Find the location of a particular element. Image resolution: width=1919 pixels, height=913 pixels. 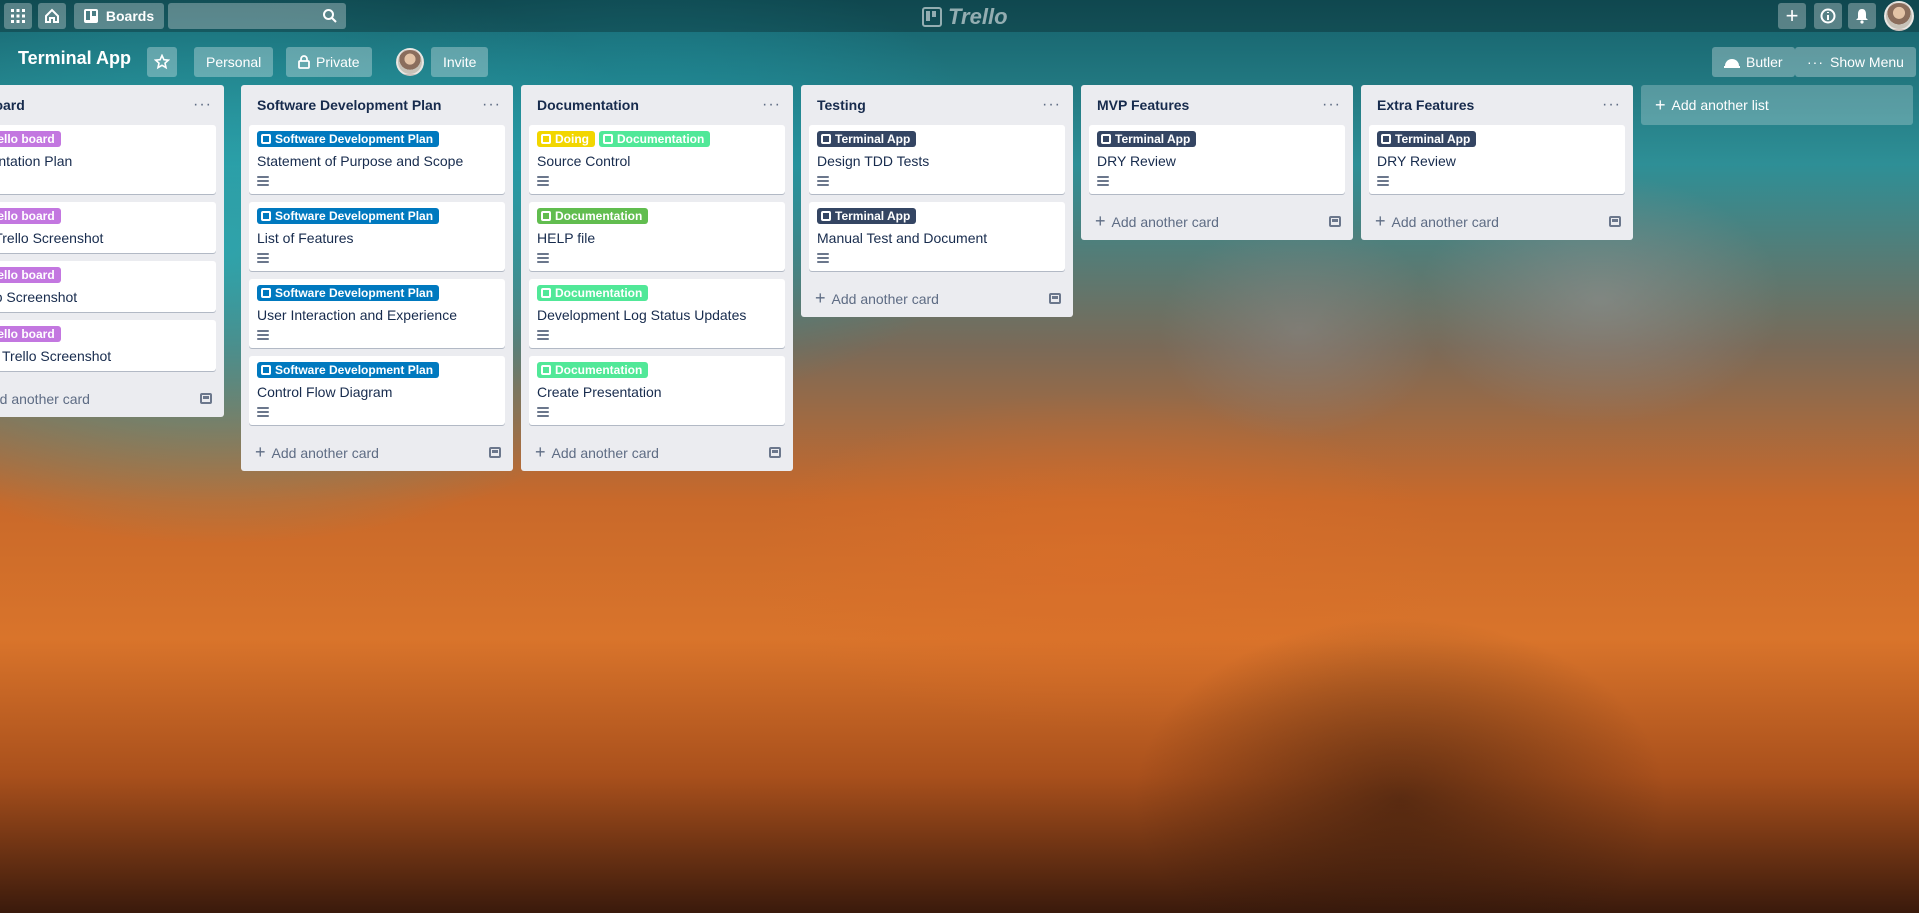

team-label: Personal is located at coordinates (234, 62).